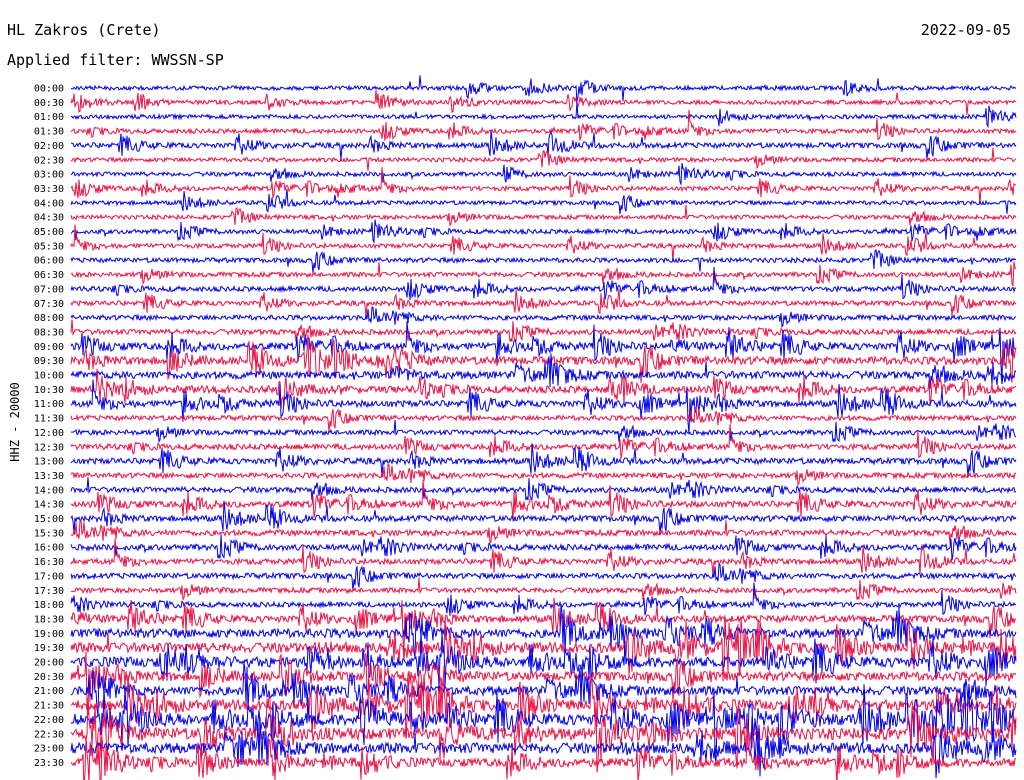 Image resolution: width=1024 pixels, height=780 pixels. I want to click on row-label: 14:30, so click(49, 505).